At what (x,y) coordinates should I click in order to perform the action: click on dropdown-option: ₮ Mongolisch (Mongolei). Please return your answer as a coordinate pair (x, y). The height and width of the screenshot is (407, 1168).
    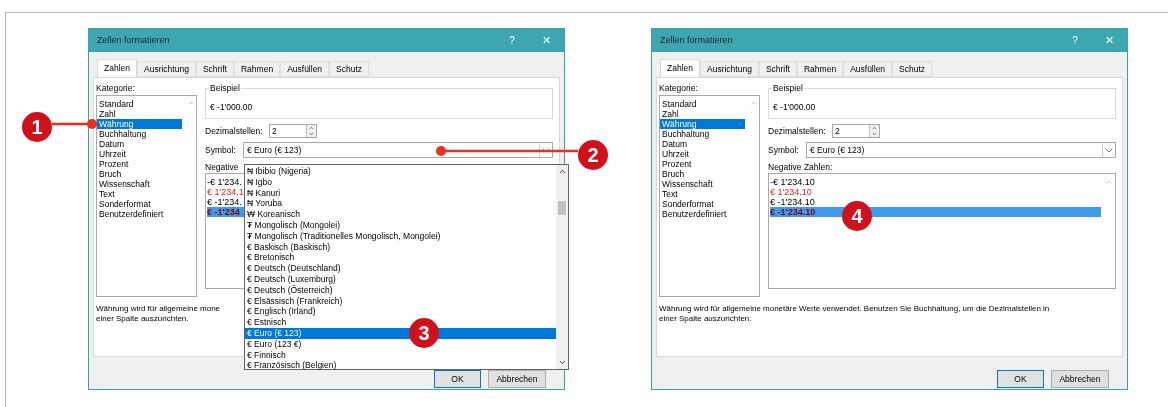
    Looking at the image, I should click on (400, 225).